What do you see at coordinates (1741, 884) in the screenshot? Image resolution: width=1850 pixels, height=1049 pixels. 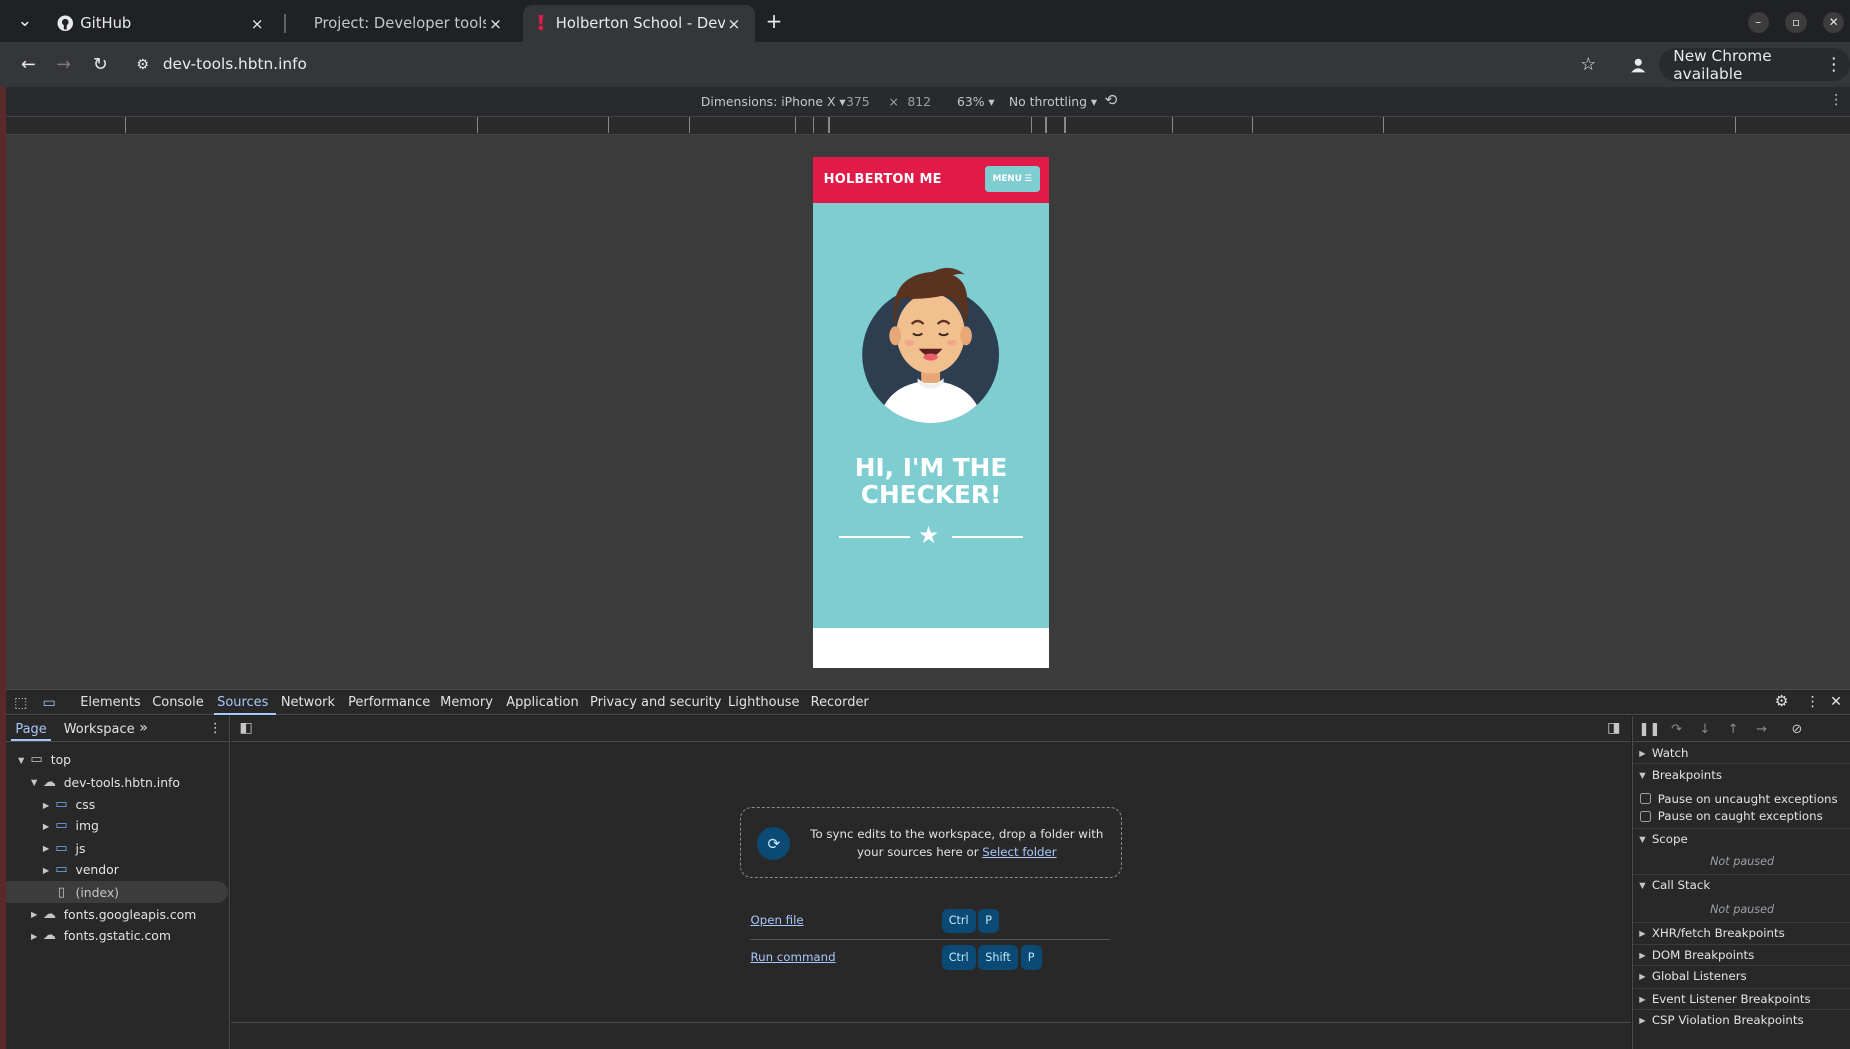 I see `call-stack-section: ▼ Call Stack` at bounding box center [1741, 884].